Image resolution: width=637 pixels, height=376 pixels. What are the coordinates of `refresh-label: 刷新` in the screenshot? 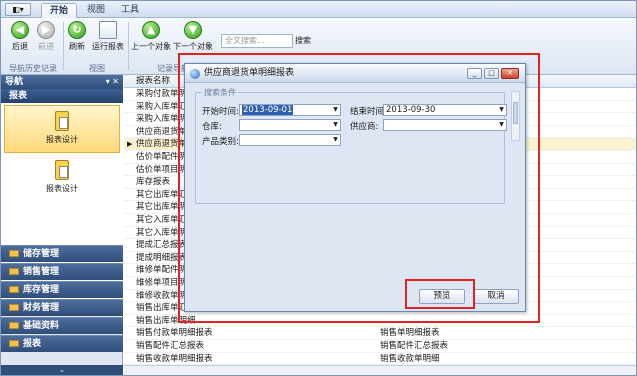 It's located at (77, 46).